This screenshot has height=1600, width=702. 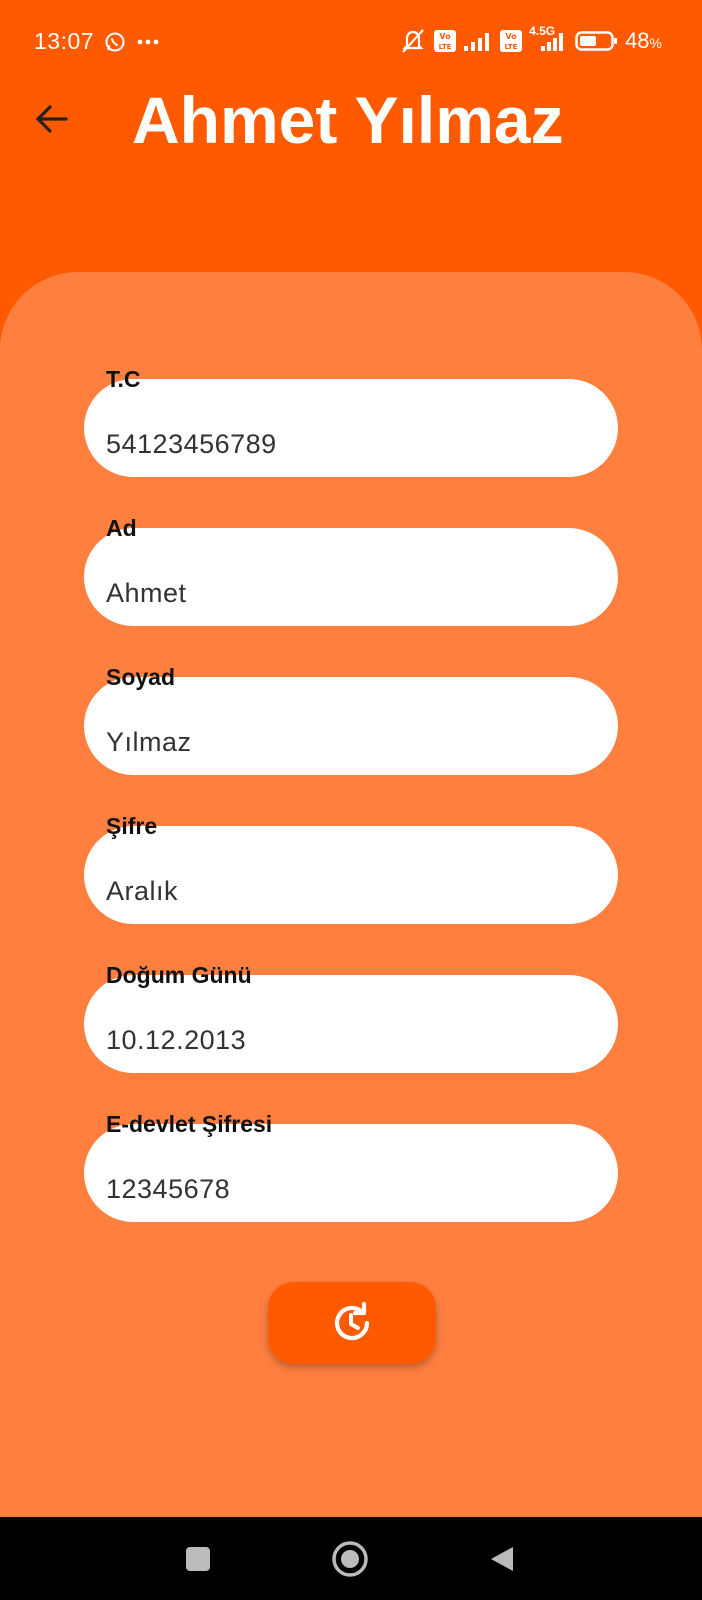 What do you see at coordinates (351, 875) in the screenshot?
I see `sifre-field` at bounding box center [351, 875].